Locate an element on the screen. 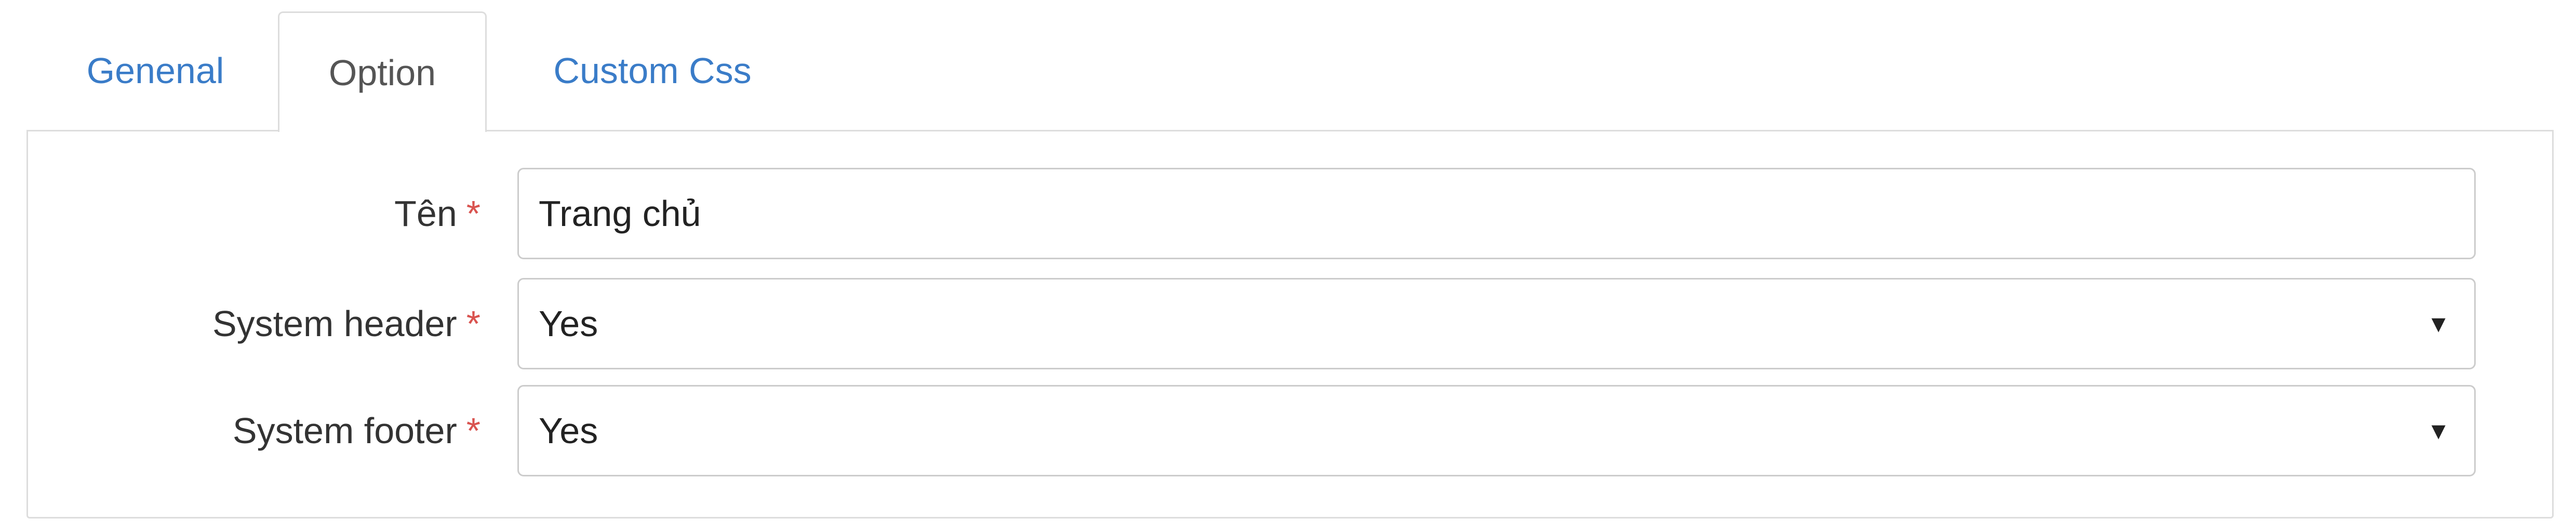  system-footer-label: System footer * is located at coordinates (357, 430).